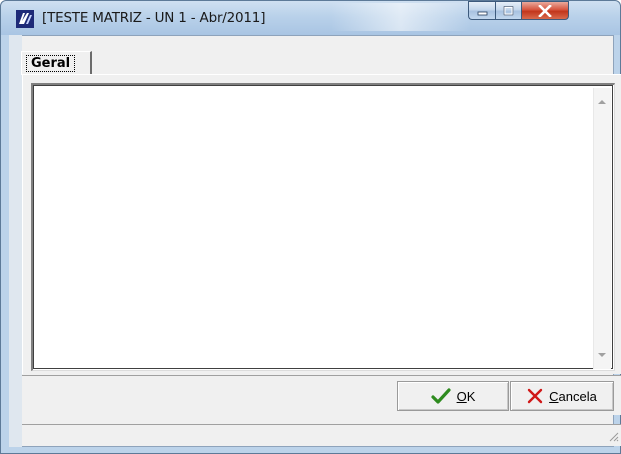 The width and height of the screenshot is (621, 454). I want to click on maximize-icon, so click(508, 10).